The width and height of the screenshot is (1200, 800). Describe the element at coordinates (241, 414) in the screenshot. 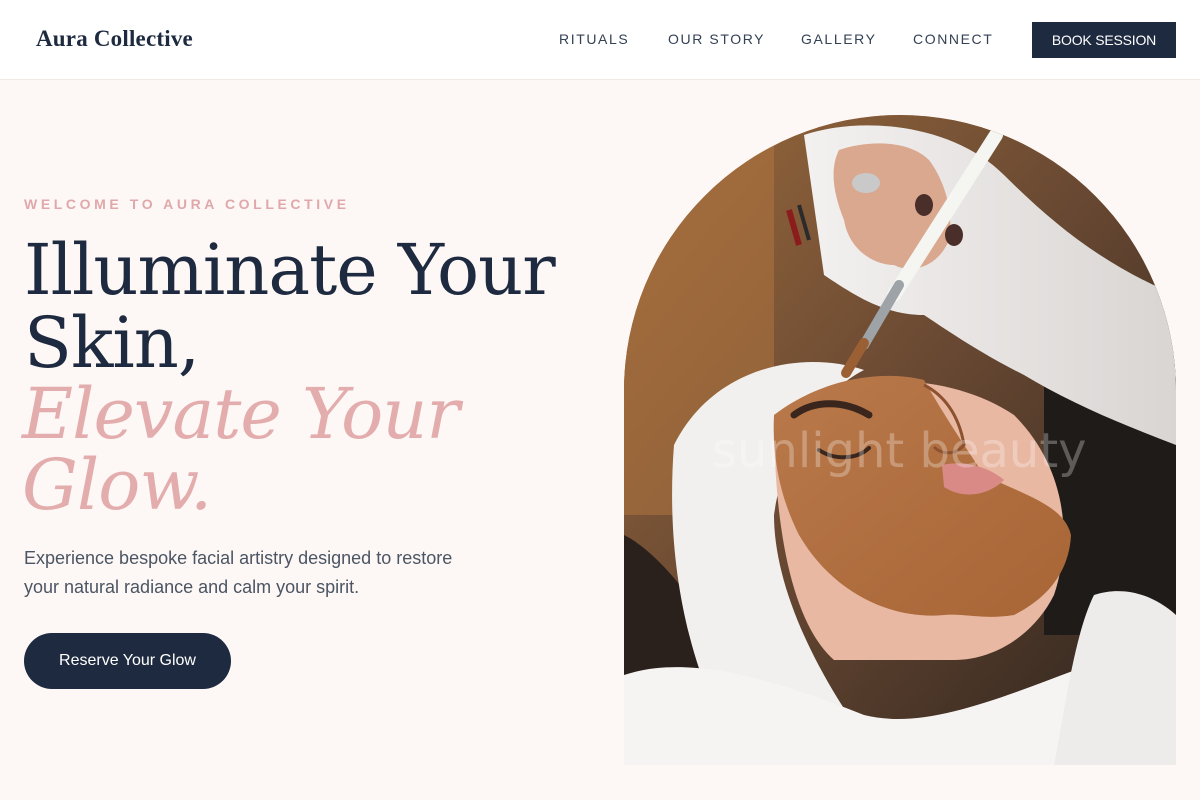

I see `hero-headline-accent-line1: Elevate Your` at that location.